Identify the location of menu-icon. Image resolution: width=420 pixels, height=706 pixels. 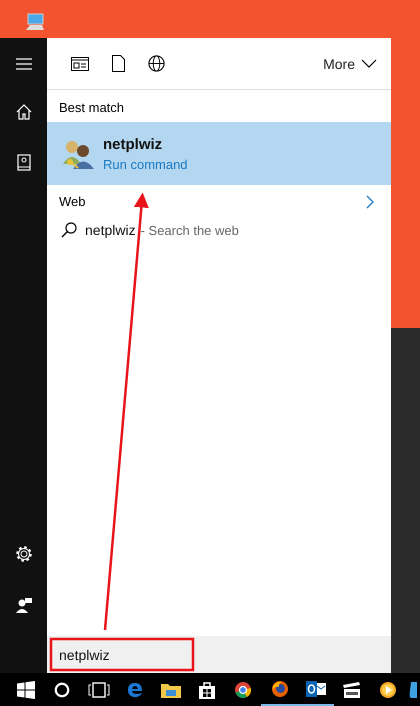
(24, 64).